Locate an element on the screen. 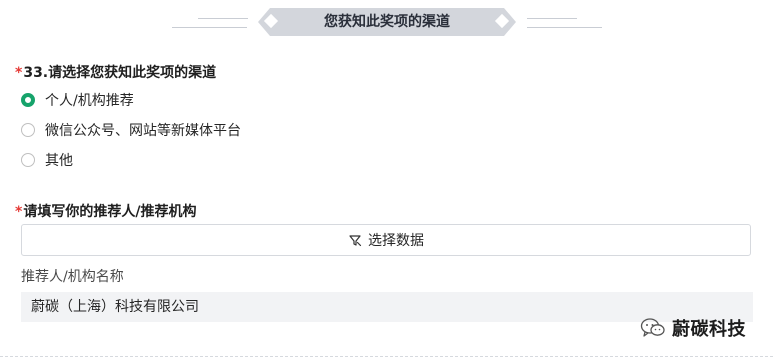  data-select-icon is located at coordinates (355, 241).